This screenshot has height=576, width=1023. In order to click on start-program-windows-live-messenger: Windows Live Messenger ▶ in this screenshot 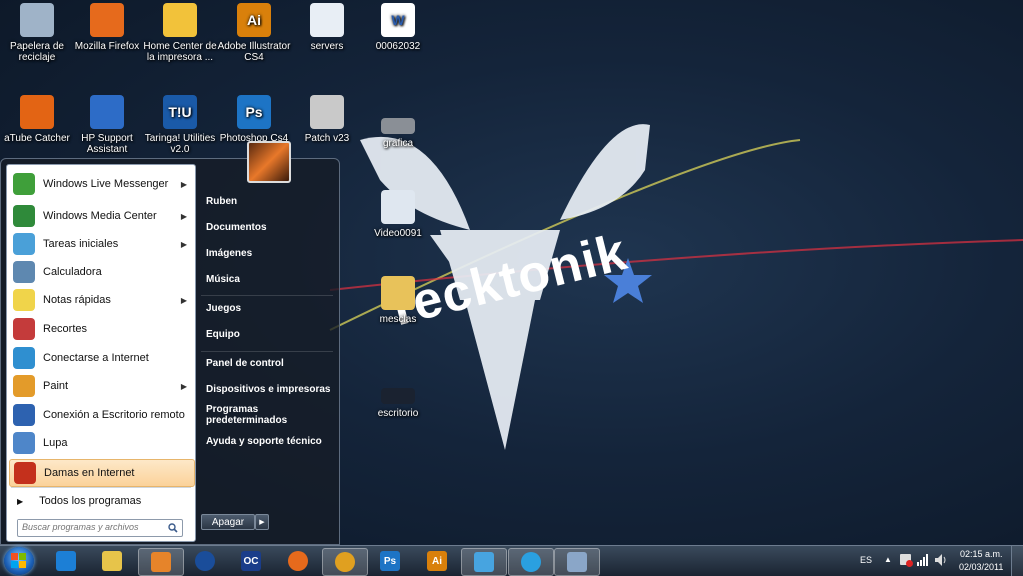, I will do `click(101, 184)`.